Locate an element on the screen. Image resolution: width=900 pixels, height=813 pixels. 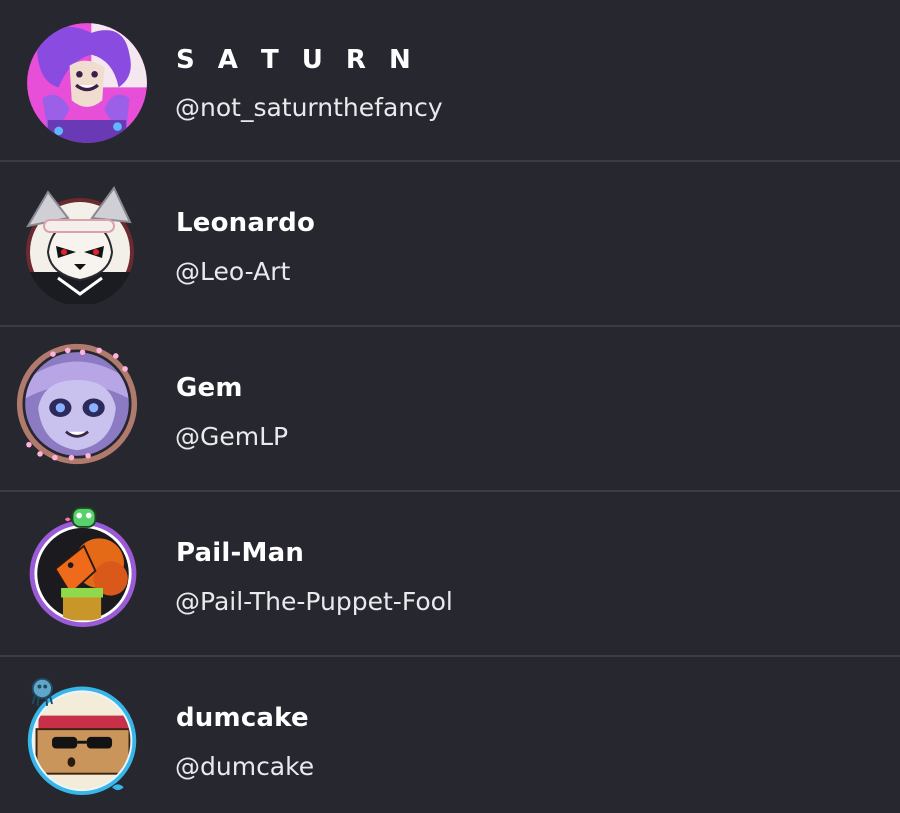
lavender-wolf-character-avatar-icon is located at coordinates (82, 409).